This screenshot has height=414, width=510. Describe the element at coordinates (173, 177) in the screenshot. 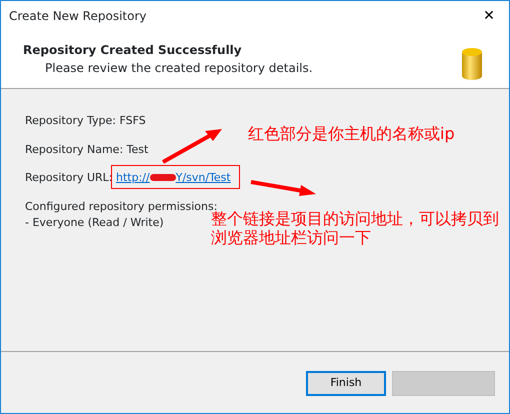

I see `repository-link: http:// Y/svn/Test` at that location.